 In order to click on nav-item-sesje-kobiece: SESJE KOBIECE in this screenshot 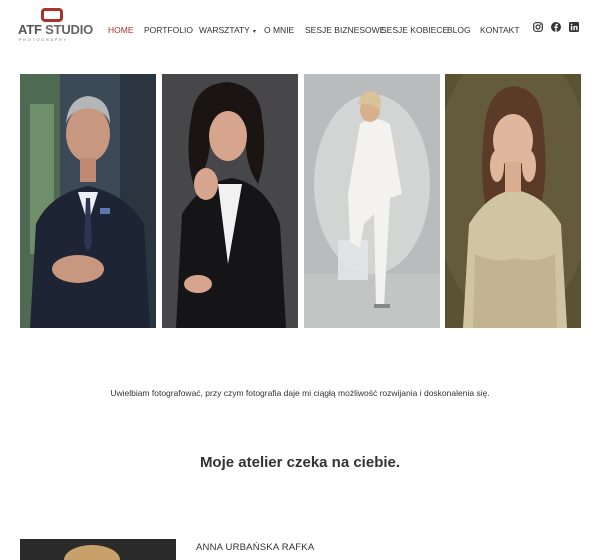, I will do `click(414, 30)`.